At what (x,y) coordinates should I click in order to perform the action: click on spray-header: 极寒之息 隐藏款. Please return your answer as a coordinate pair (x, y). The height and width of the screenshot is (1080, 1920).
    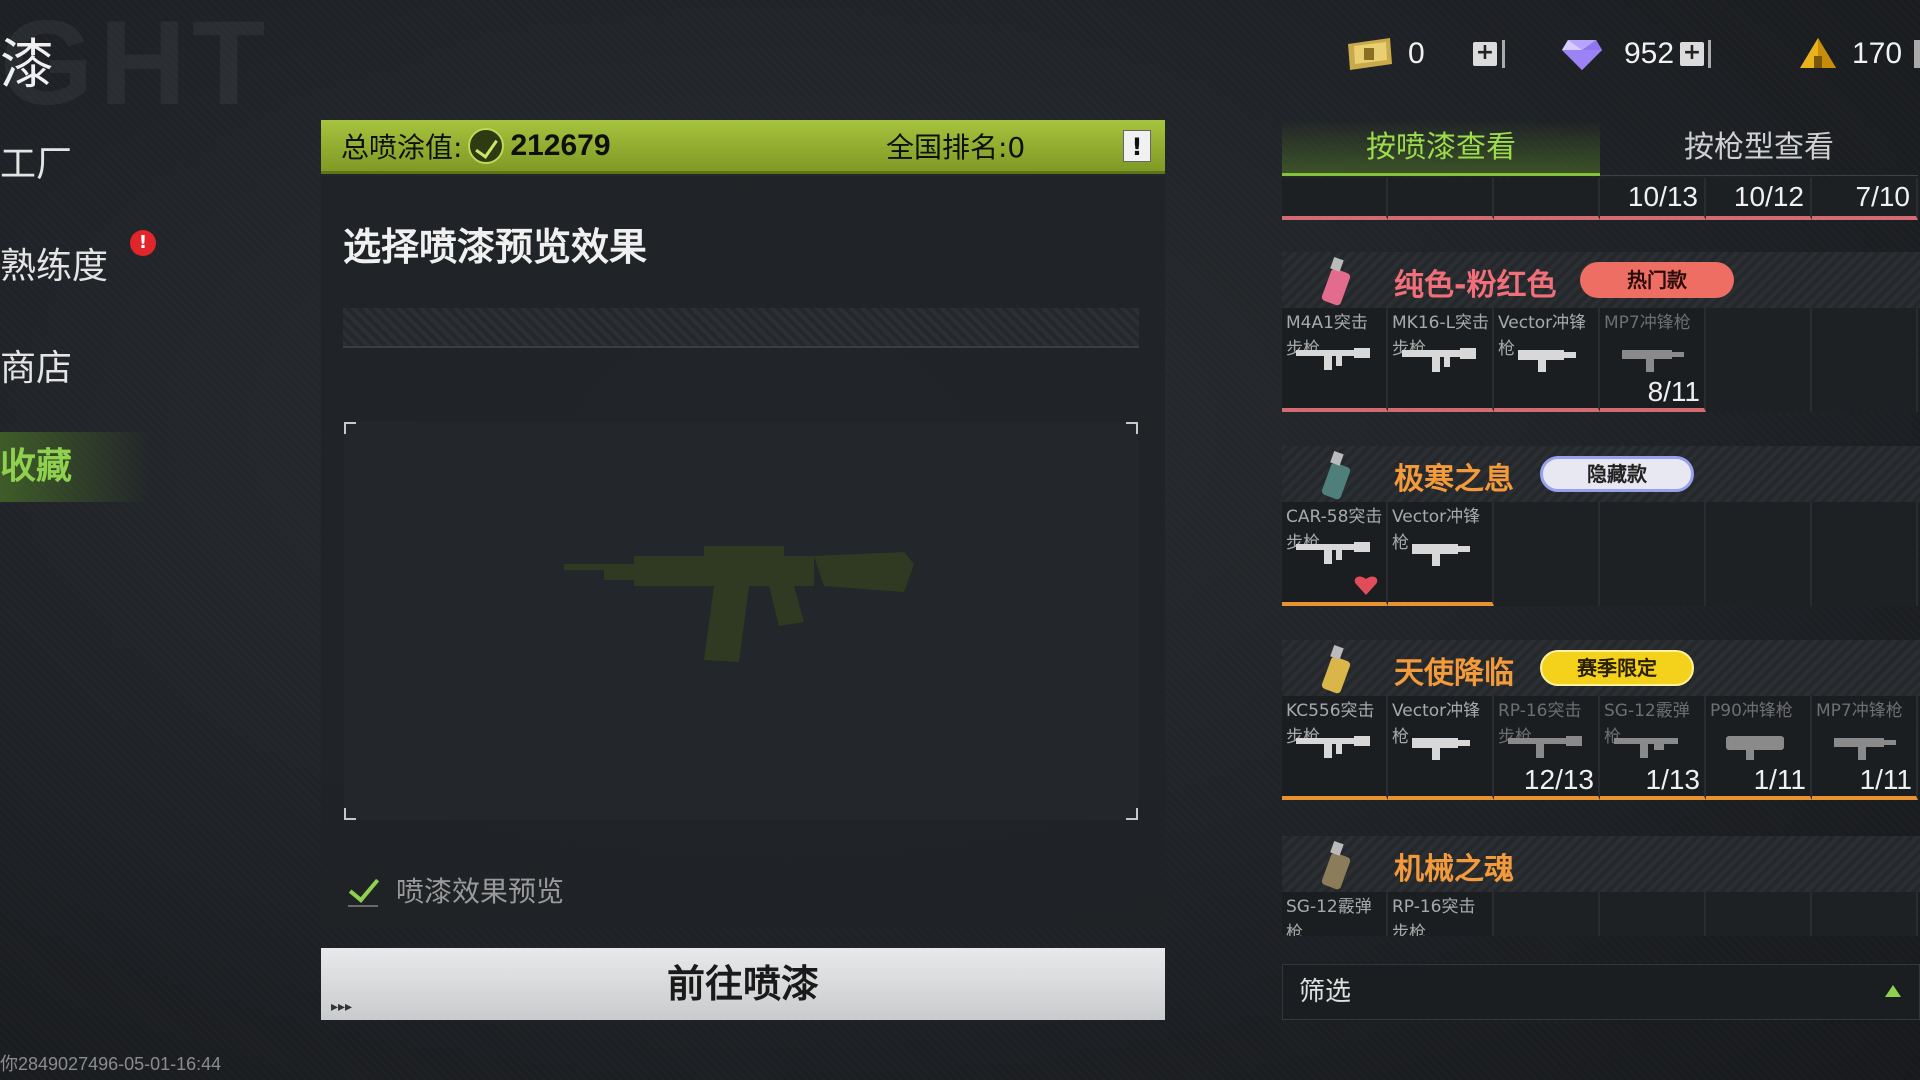
    Looking at the image, I should click on (1601, 474).